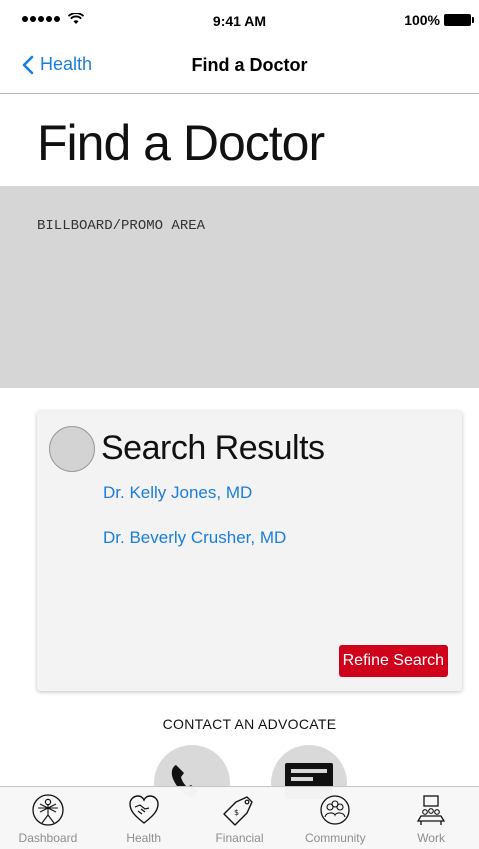  I want to click on refine-search-button: Refine Search, so click(393, 661).